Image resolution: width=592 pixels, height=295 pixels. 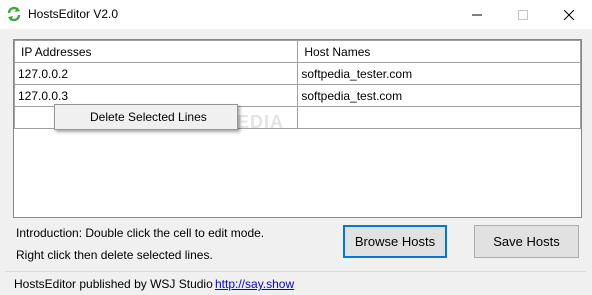 I want to click on host-cell: softpedia_test.com, so click(x=439, y=95).